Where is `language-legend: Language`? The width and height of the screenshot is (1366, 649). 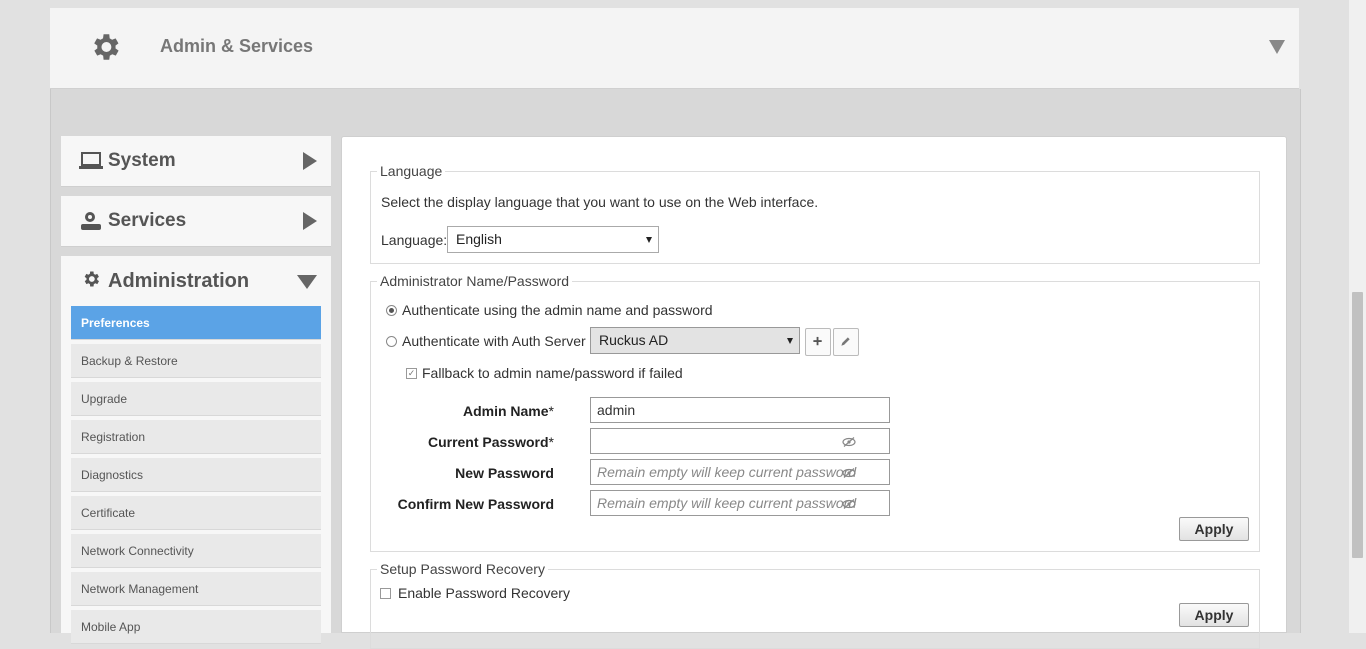 language-legend: Language is located at coordinates (411, 171).